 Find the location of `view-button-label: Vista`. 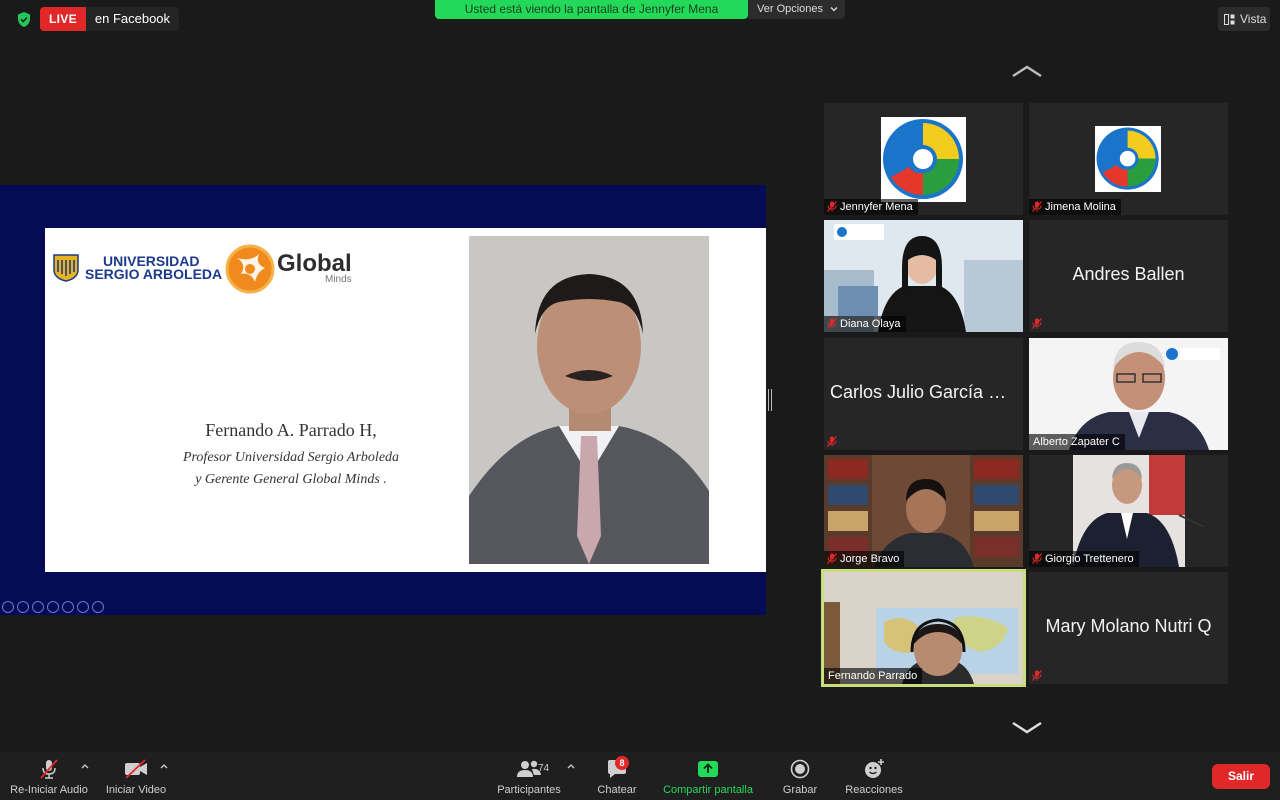

view-button-label: Vista is located at coordinates (1253, 19).